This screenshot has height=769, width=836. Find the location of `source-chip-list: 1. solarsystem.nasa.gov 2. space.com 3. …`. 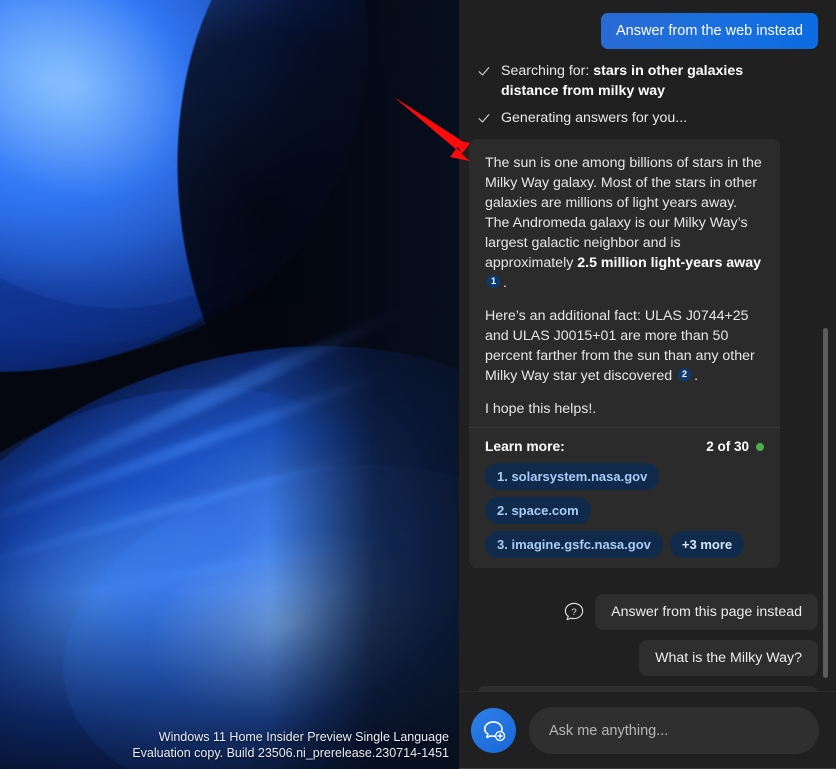

source-chip-list: 1. solarsystem.nasa.gov 2. space.com 3. … is located at coordinates (624, 506).